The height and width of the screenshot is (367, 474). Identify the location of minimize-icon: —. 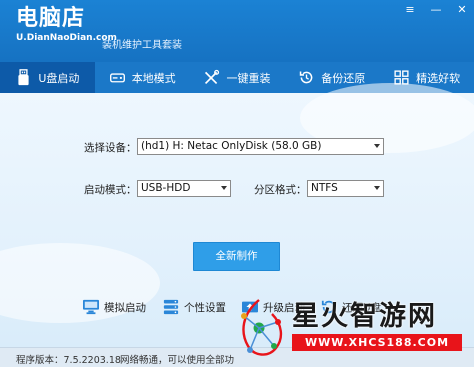
(436, 10).